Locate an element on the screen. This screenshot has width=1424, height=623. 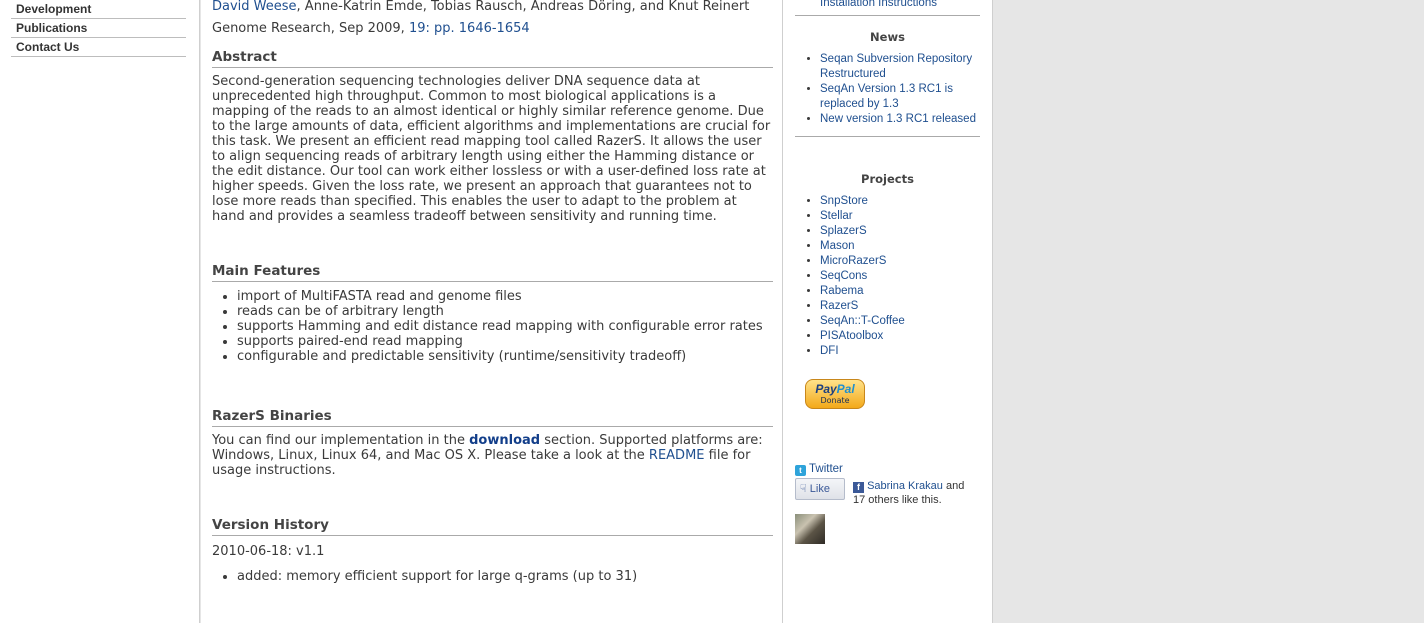
version-history-heading: Version History is located at coordinates (492, 526).